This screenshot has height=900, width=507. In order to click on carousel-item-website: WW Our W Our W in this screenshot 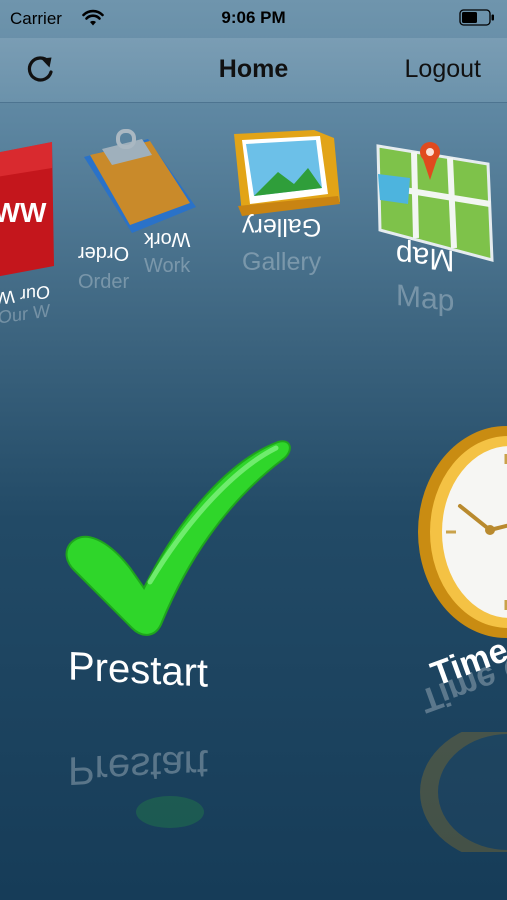, I will do `click(35, 243)`.